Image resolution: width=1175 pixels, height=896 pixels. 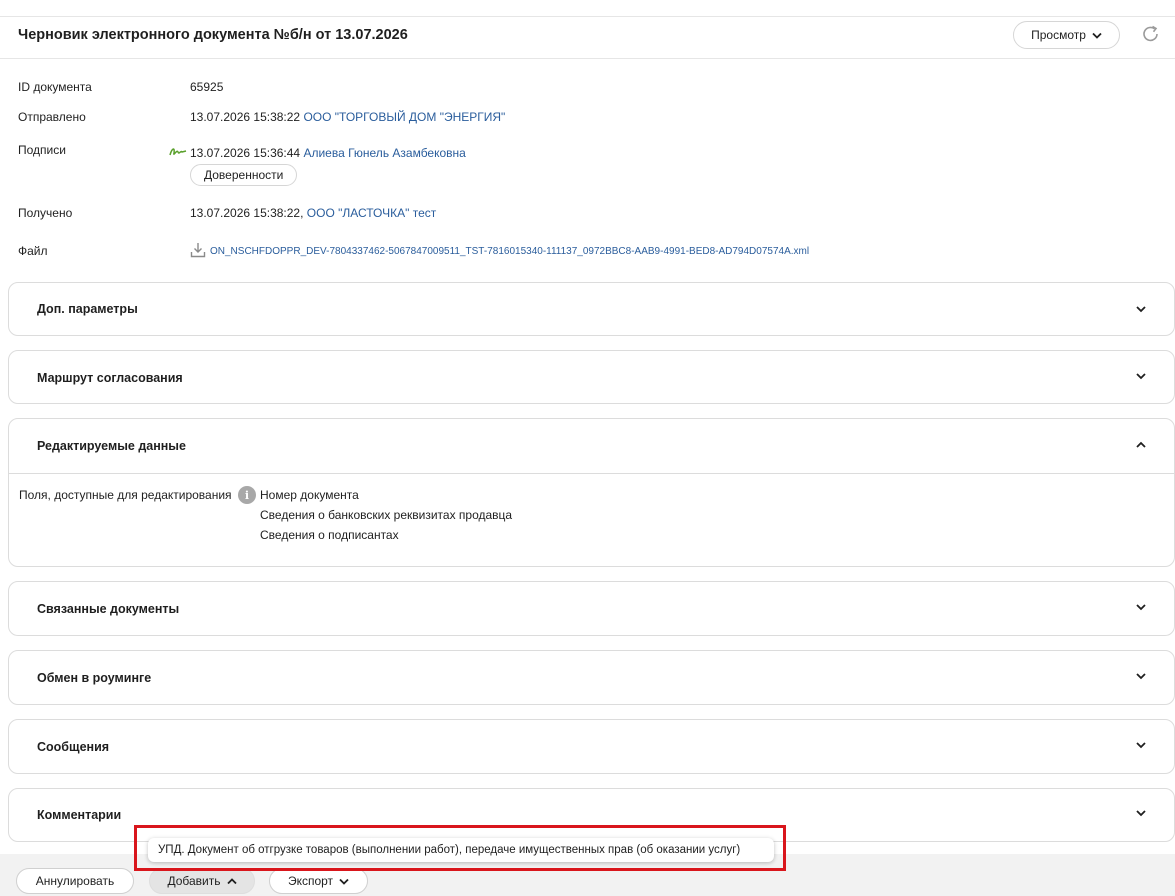 What do you see at coordinates (108, 609) in the screenshot?
I see `section-title: Связанные документы` at bounding box center [108, 609].